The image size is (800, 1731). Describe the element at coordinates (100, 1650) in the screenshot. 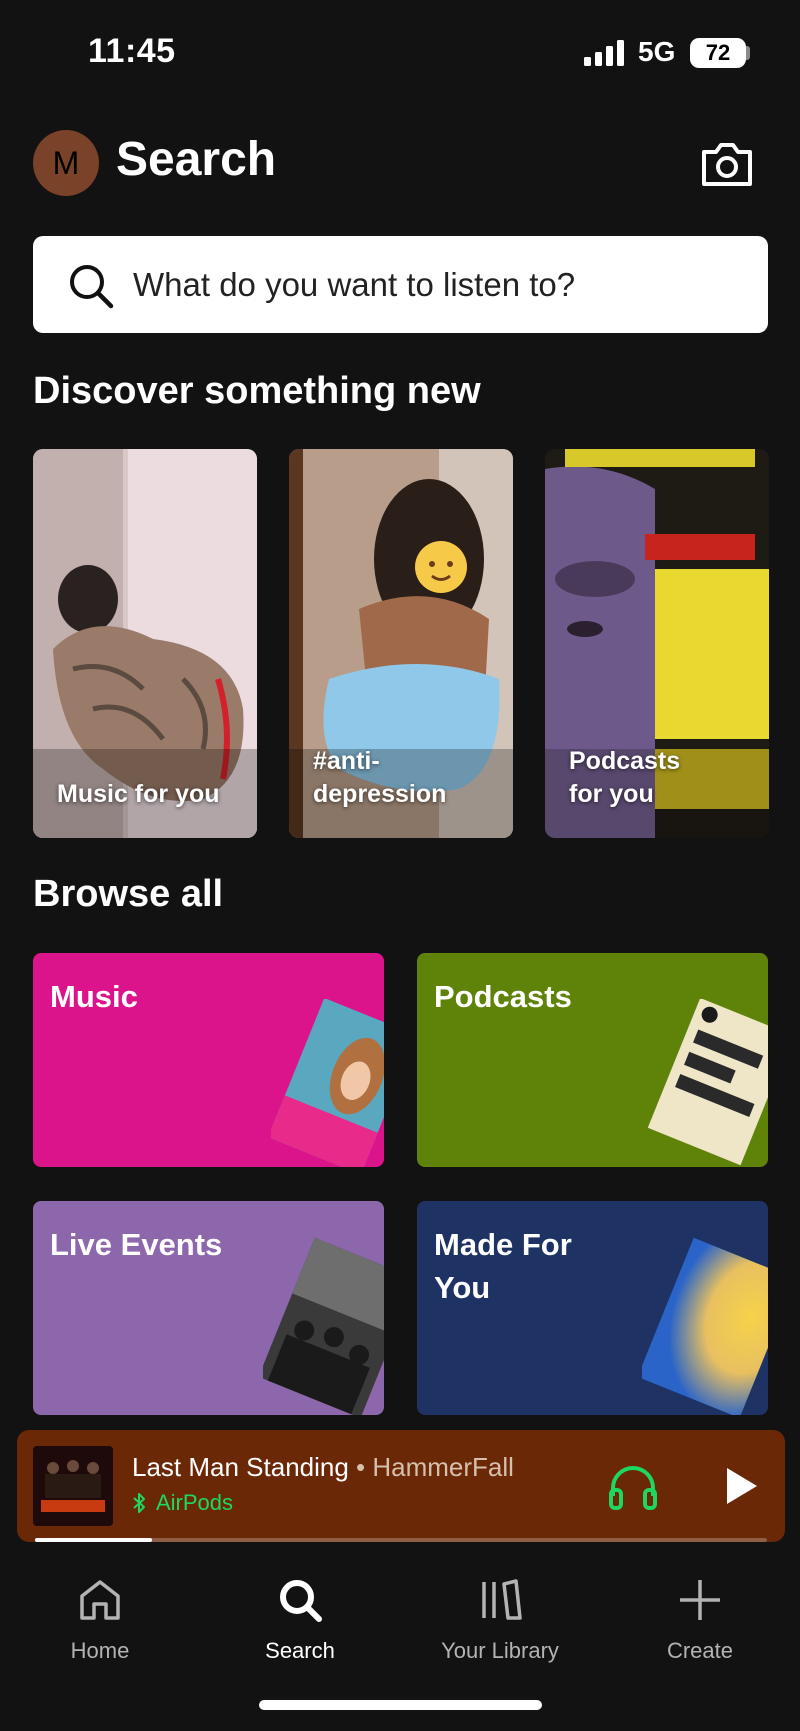

I see `tab-label: Home` at that location.